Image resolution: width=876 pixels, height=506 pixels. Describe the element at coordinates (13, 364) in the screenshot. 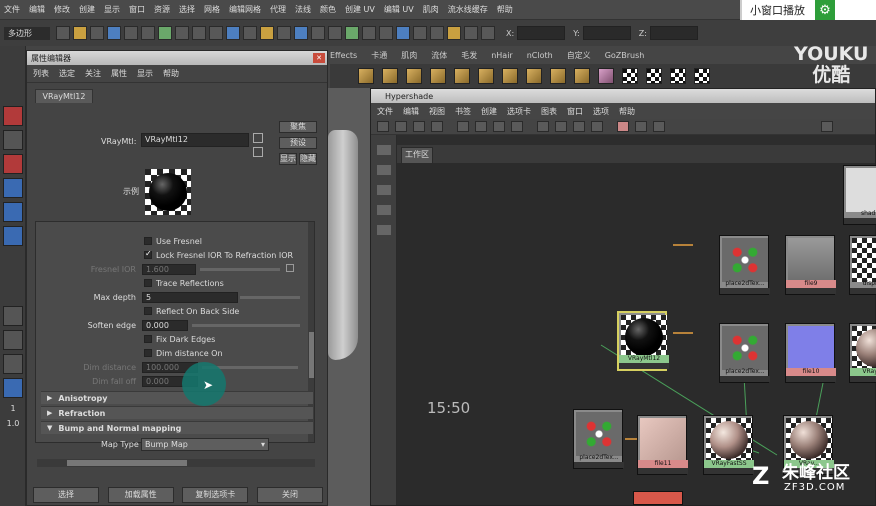

I see `layout-split-icon` at that location.